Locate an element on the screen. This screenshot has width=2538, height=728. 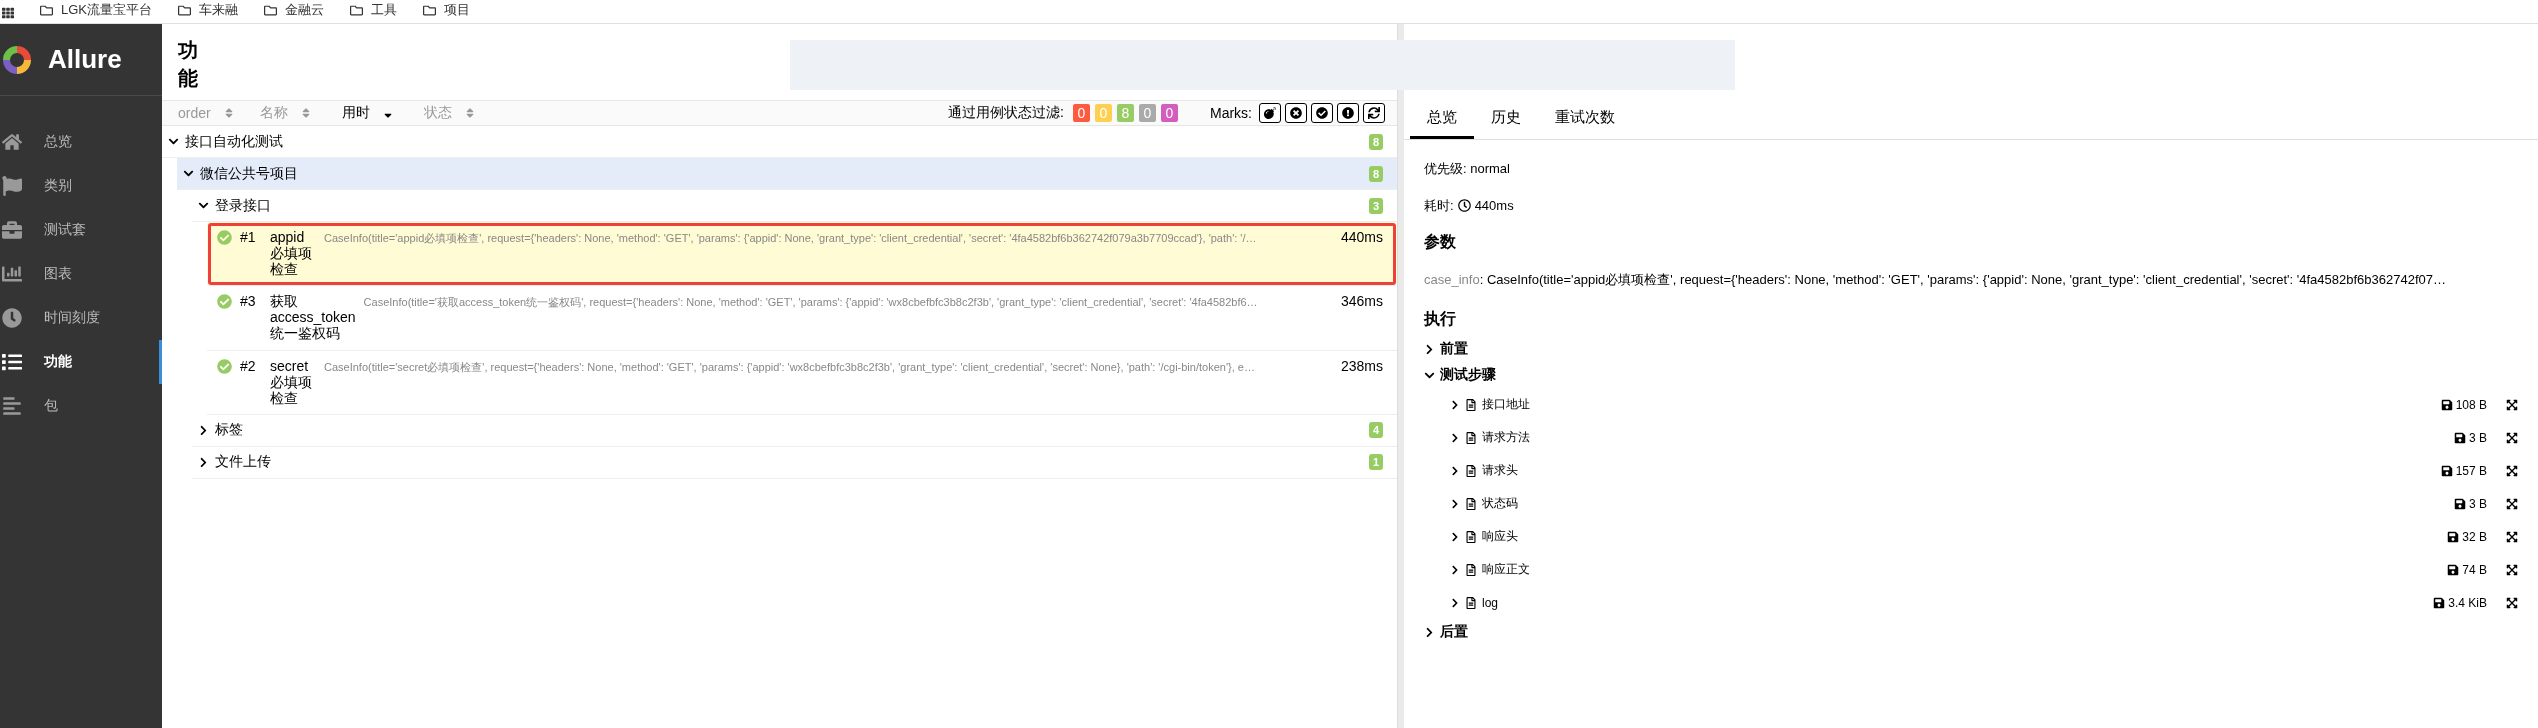
count-badge: 3 is located at coordinates (1375, 205).